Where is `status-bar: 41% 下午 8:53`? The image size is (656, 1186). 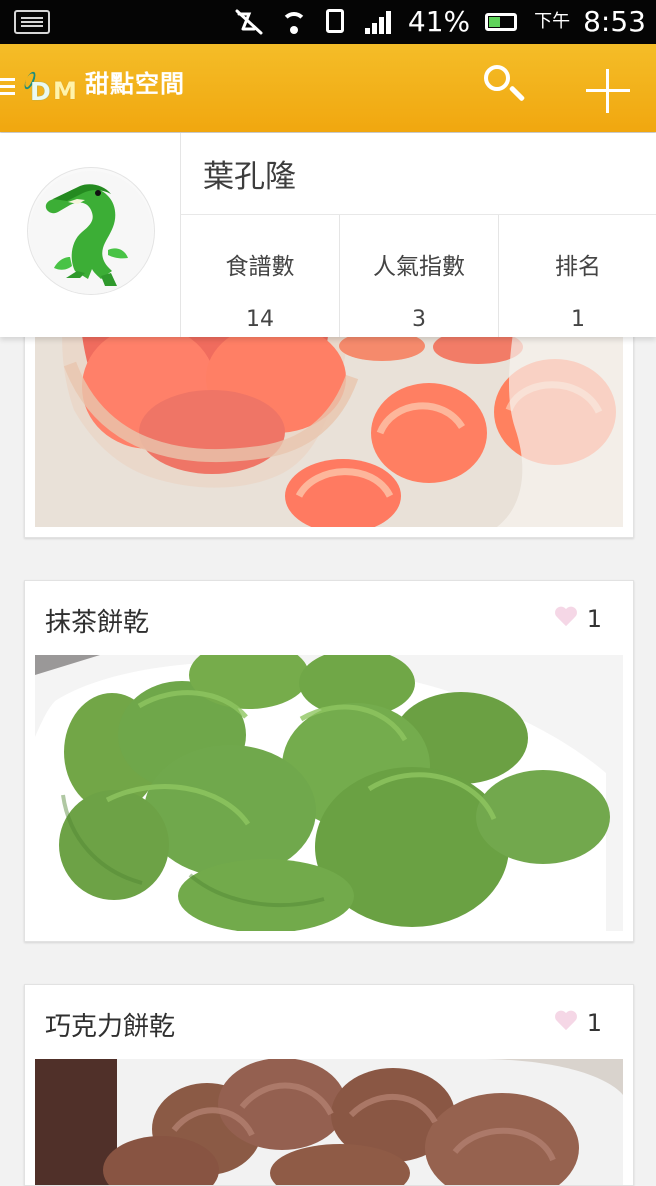 status-bar: 41% 下午 8:53 is located at coordinates (328, 22).